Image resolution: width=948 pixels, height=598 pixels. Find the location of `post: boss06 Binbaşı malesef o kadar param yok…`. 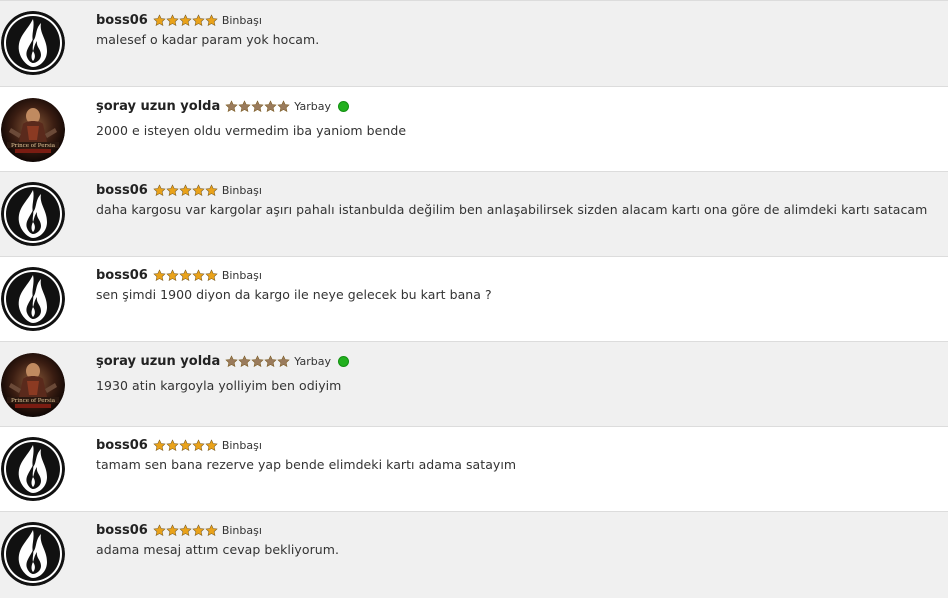

post: boss06 Binbaşı malesef o kadar param yok… is located at coordinates (474, 43).